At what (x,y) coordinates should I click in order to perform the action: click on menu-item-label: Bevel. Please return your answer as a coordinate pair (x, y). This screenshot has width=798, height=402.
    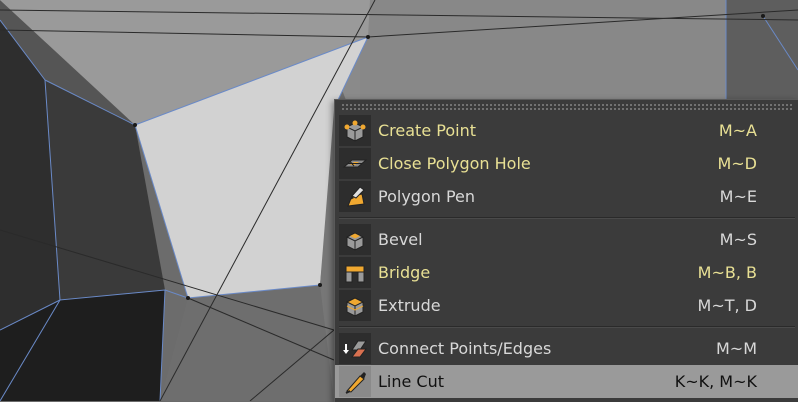
    Looking at the image, I should click on (400, 239).